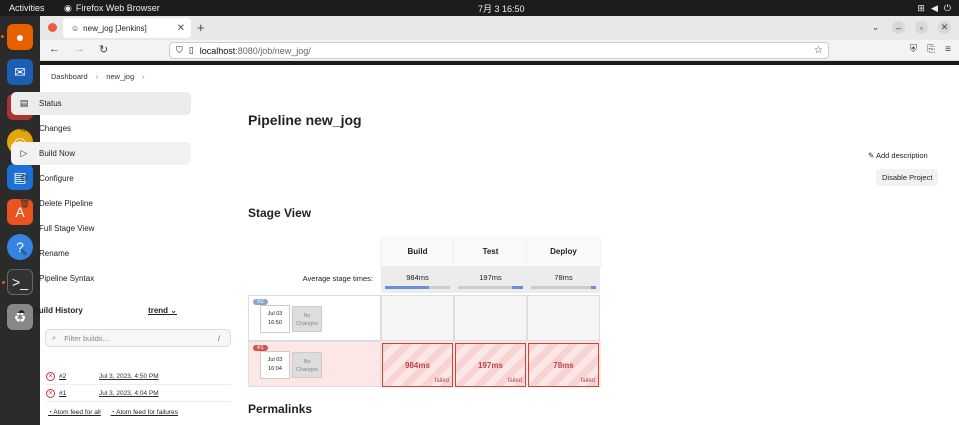  What do you see at coordinates (69, 76) in the screenshot?
I see `breadcrumb-dashboard: Dashboard` at bounding box center [69, 76].